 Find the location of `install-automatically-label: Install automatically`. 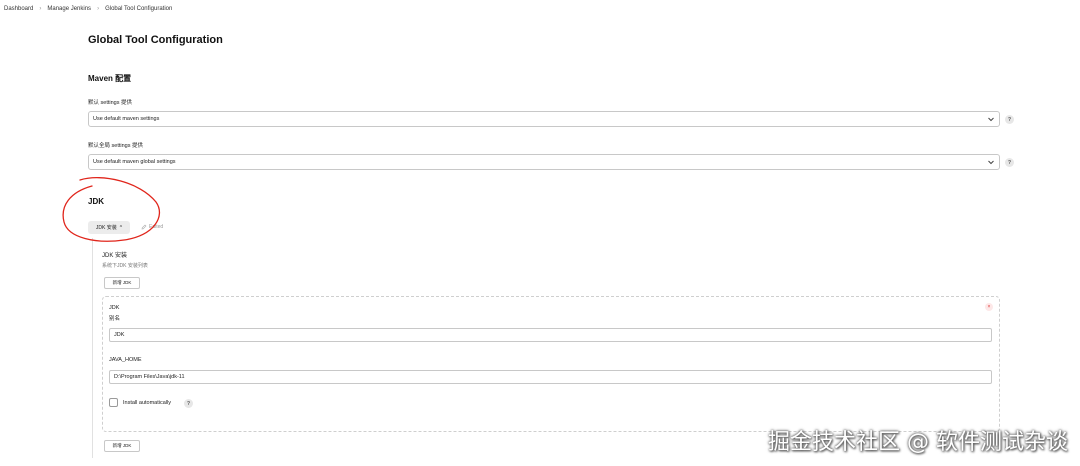

install-automatically-label: Install automatically is located at coordinates (147, 403).